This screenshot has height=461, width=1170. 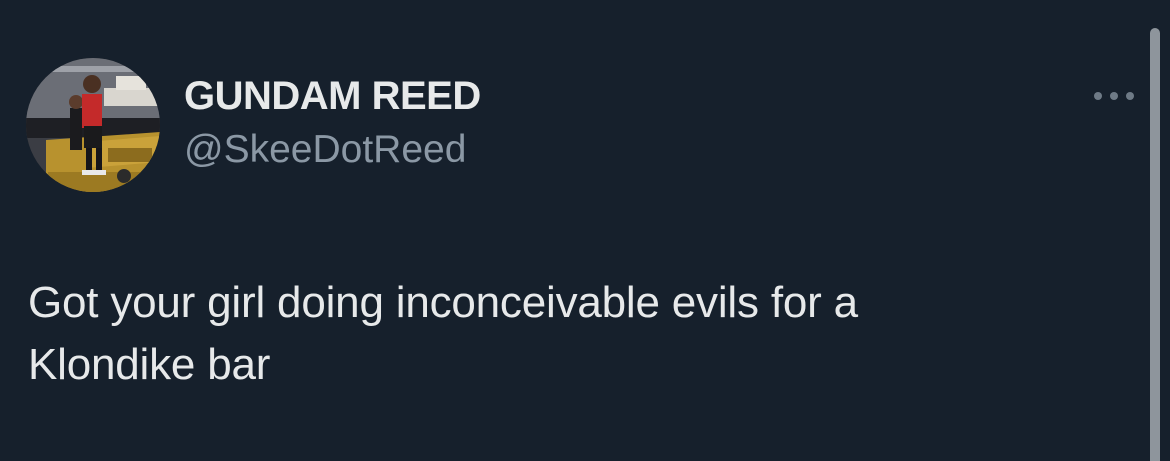 I want to click on author-handle: @SkeeDotReed, so click(x=325, y=150).